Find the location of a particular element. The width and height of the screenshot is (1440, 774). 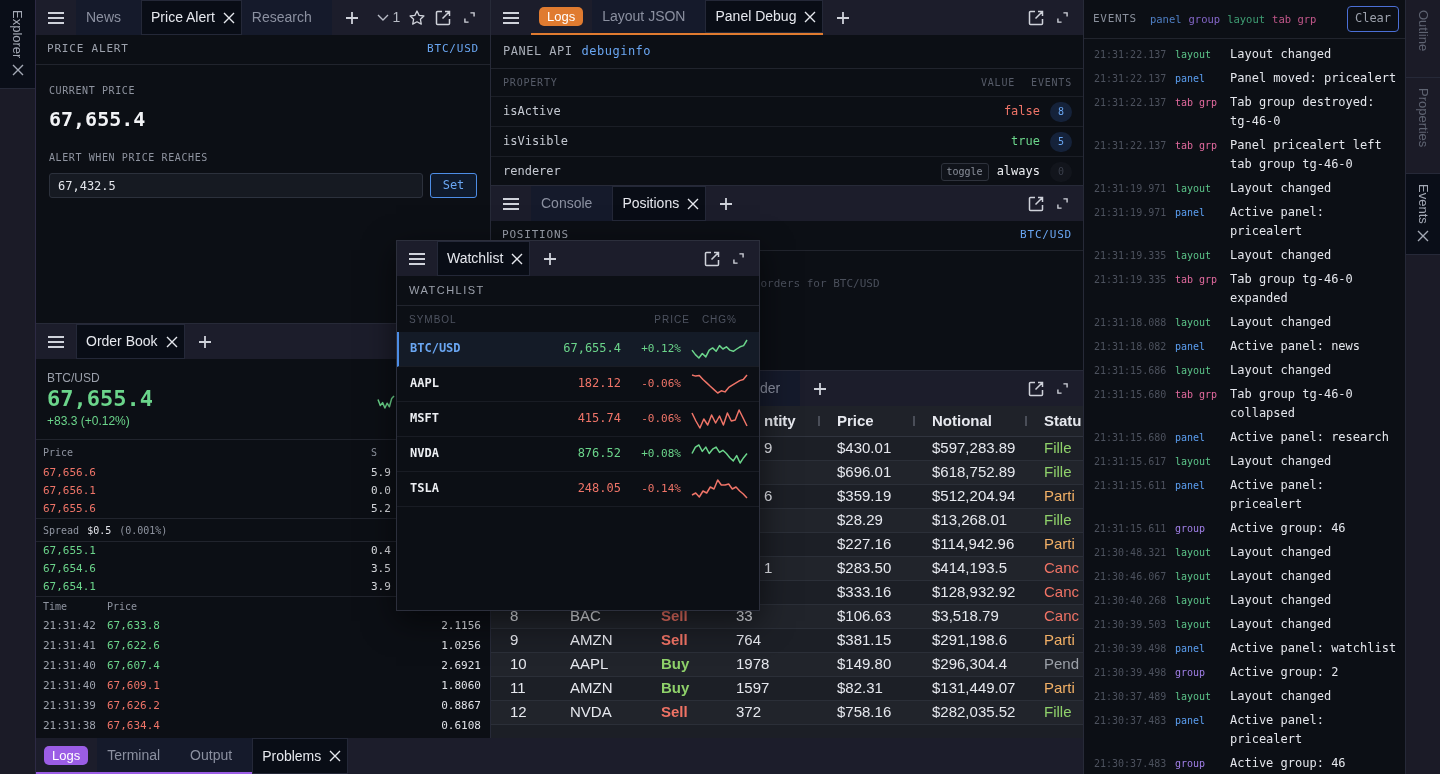

event-time: 21:30:39.498 is located at coordinates (1130, 648).